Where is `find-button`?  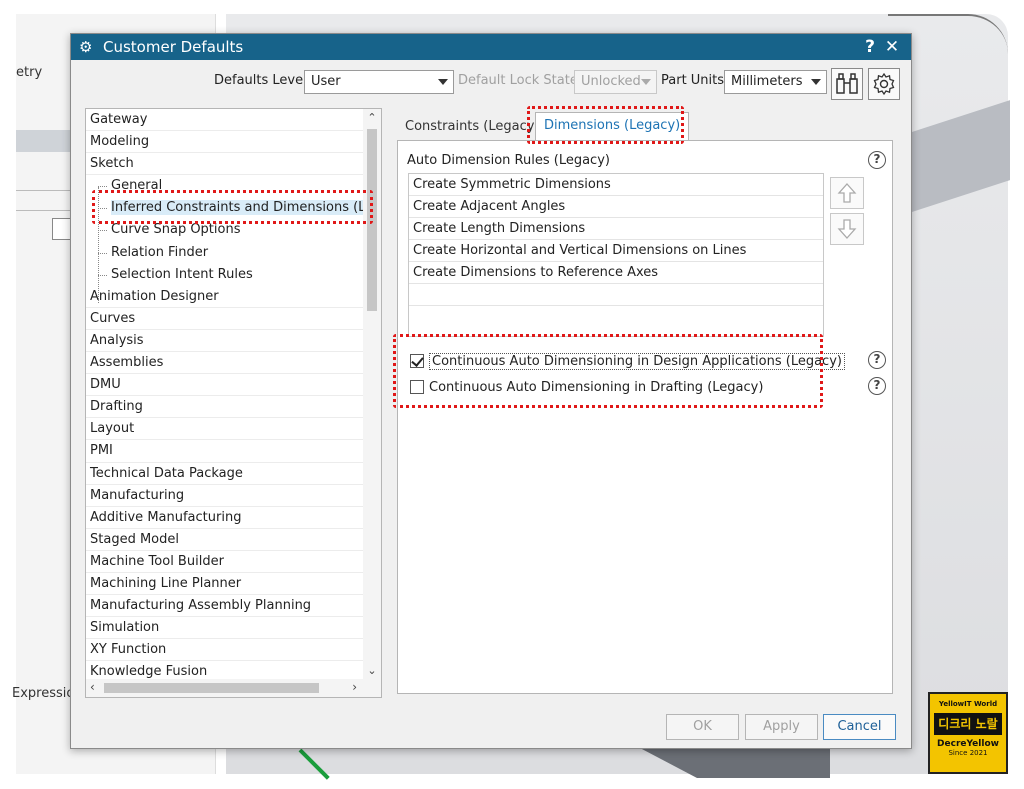 find-button is located at coordinates (847, 84).